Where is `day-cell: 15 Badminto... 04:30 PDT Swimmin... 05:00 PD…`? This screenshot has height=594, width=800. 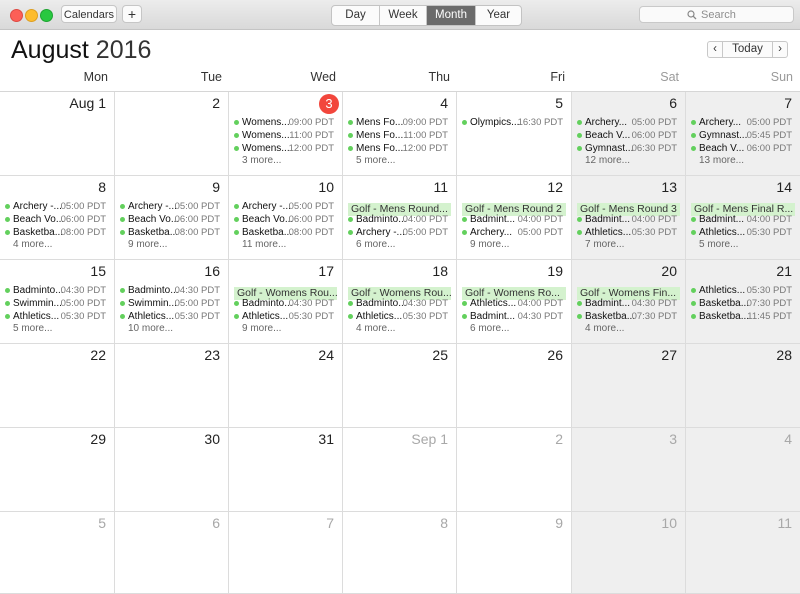
day-cell: 15 Badminto... 04:30 PDT Swimmin... 05:00 PD… is located at coordinates (57, 302).